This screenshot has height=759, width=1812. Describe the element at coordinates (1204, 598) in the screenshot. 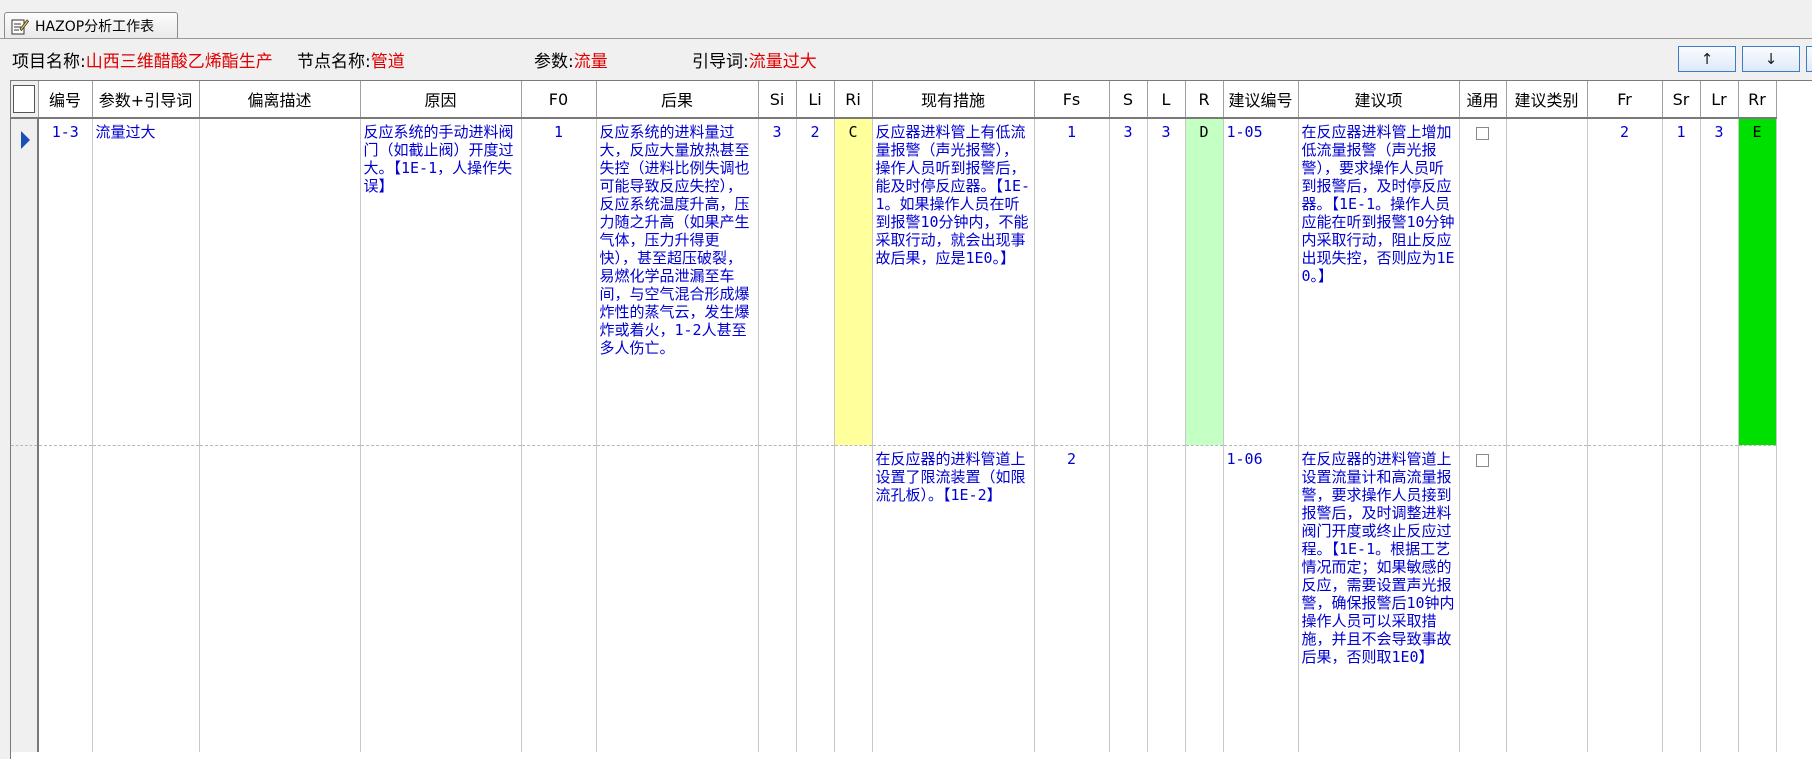

I see `cell-r` at that location.